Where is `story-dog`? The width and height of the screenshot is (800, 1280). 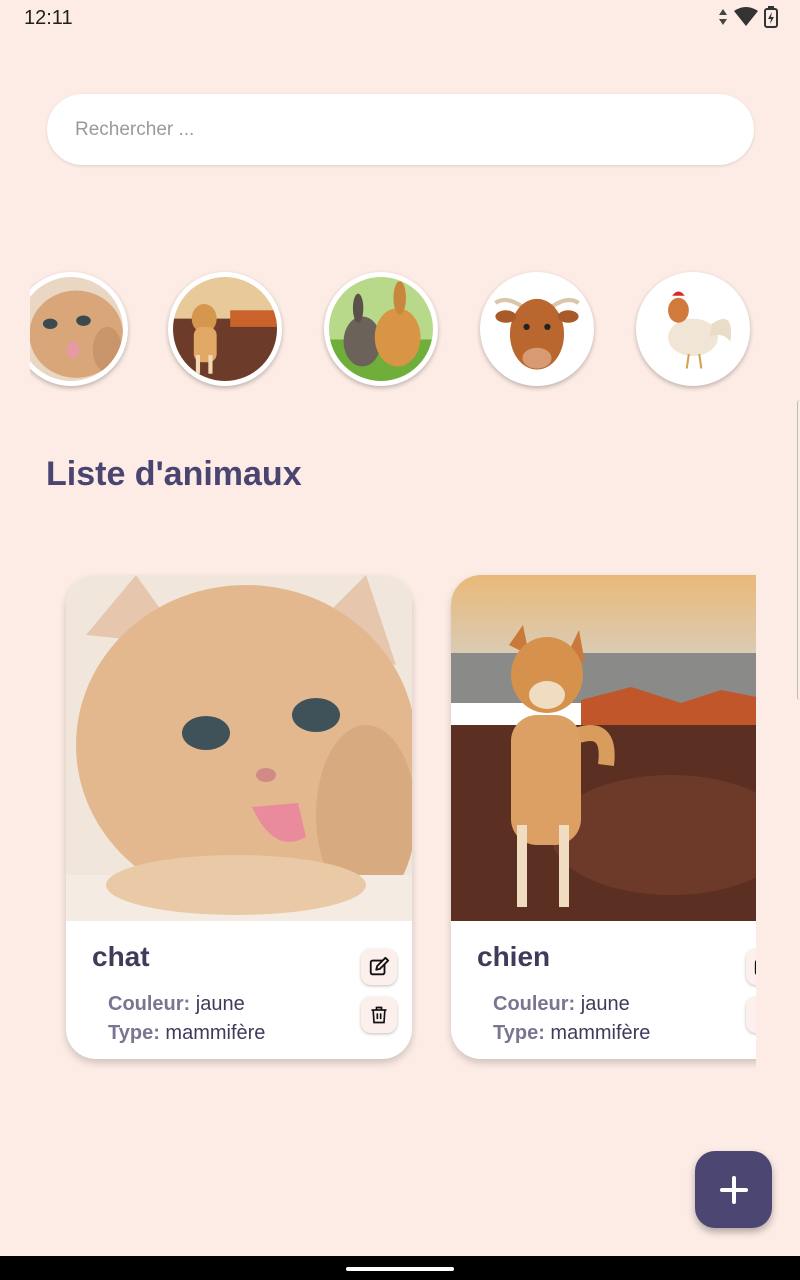
story-dog is located at coordinates (225, 329).